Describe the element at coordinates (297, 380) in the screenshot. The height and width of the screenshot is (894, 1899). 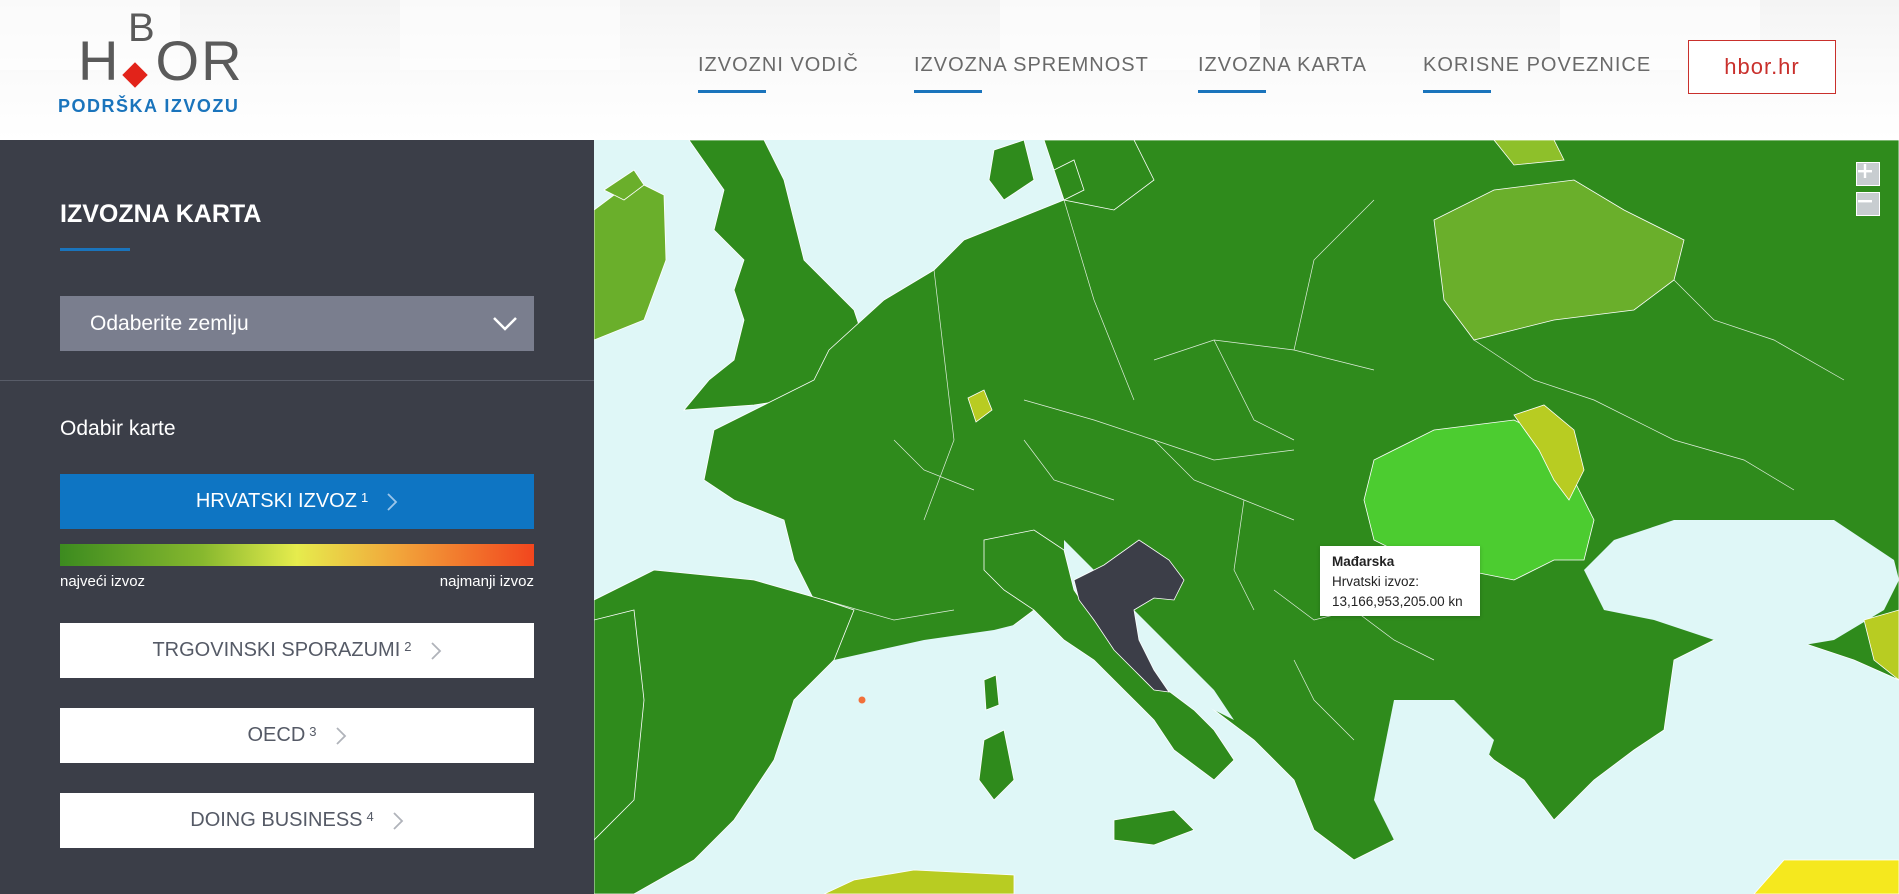
I see `sidebar-divider` at that location.